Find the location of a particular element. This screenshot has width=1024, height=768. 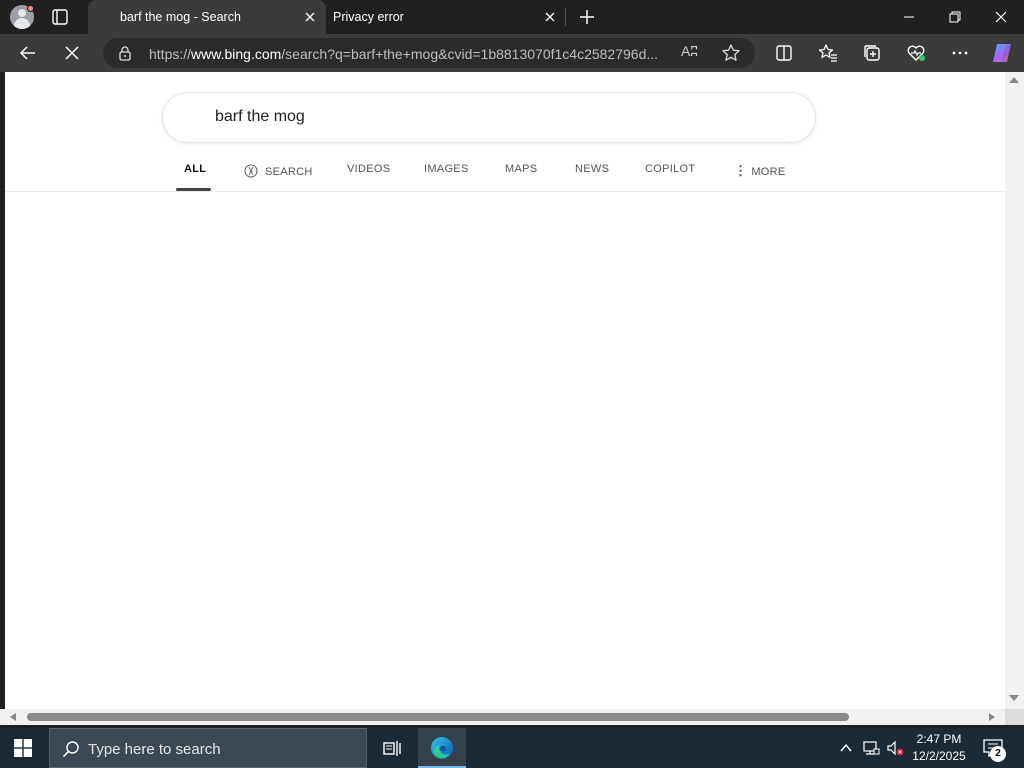

network-icon is located at coordinates (871, 748).